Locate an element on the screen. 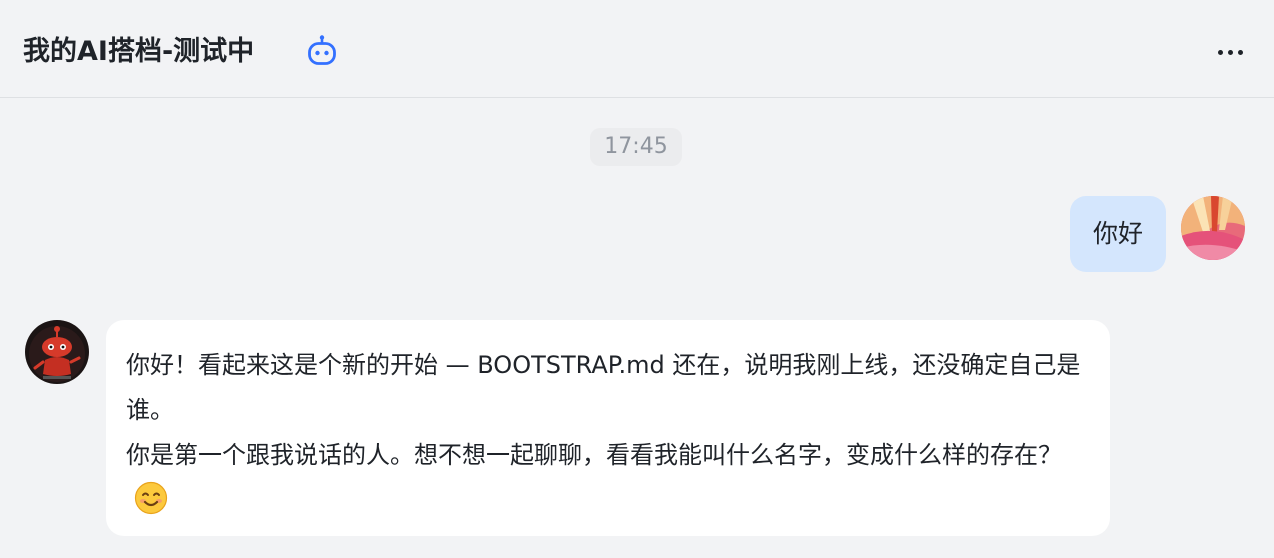 Image resolution: width=1274 pixels, height=558 pixels. robot-icon is located at coordinates (322, 51).